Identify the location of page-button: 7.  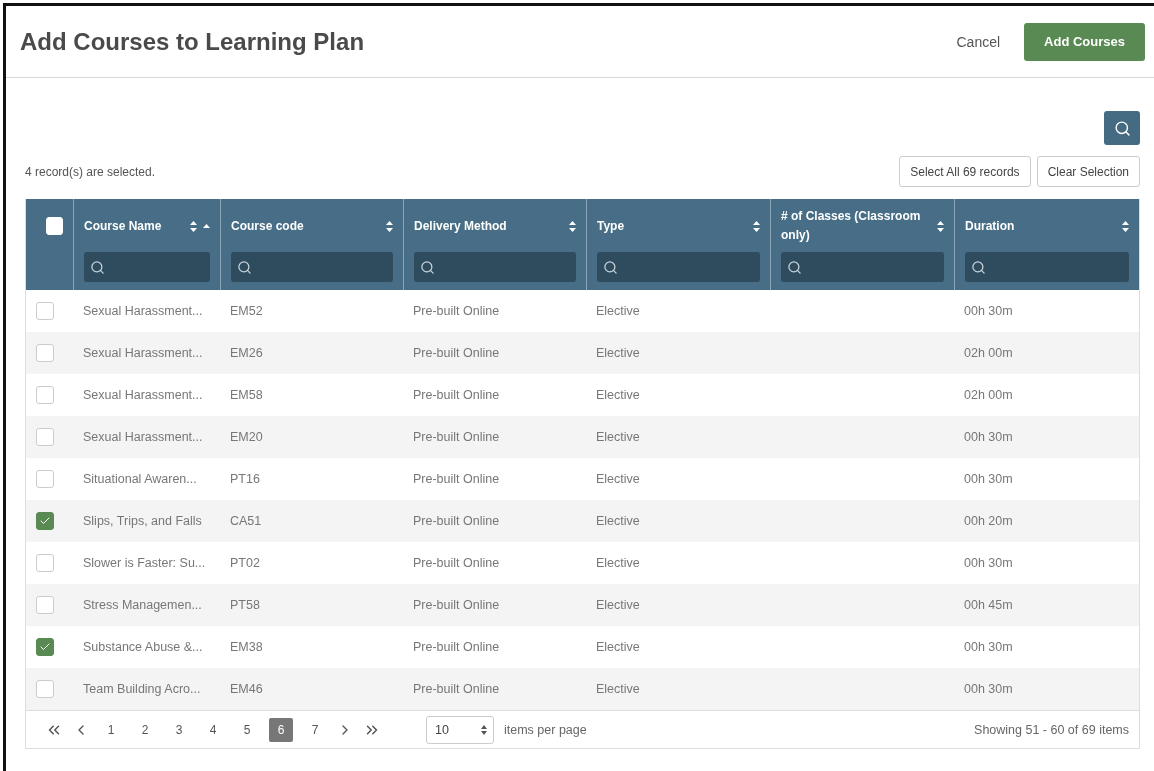
(315, 729).